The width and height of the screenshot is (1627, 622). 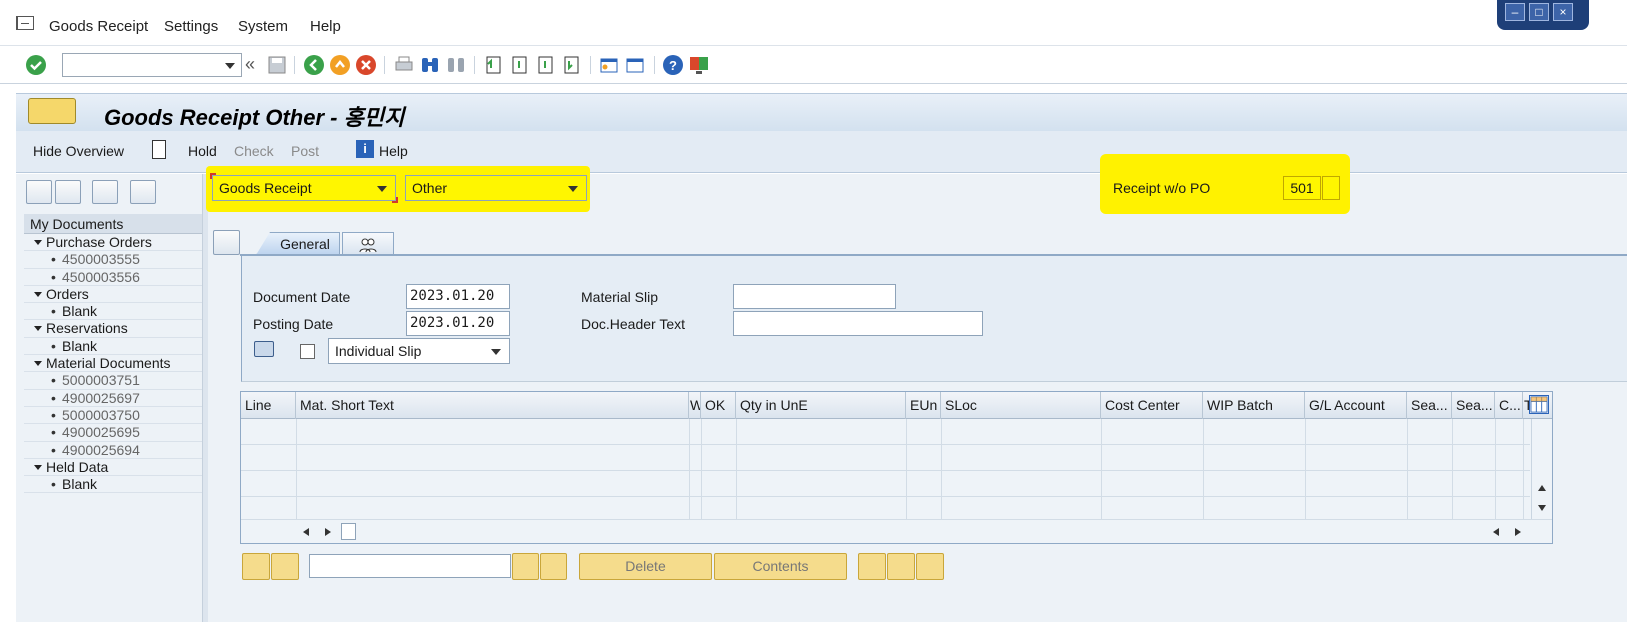 What do you see at coordinates (1254, 405) in the screenshot?
I see `column-header: WIP Batch` at bounding box center [1254, 405].